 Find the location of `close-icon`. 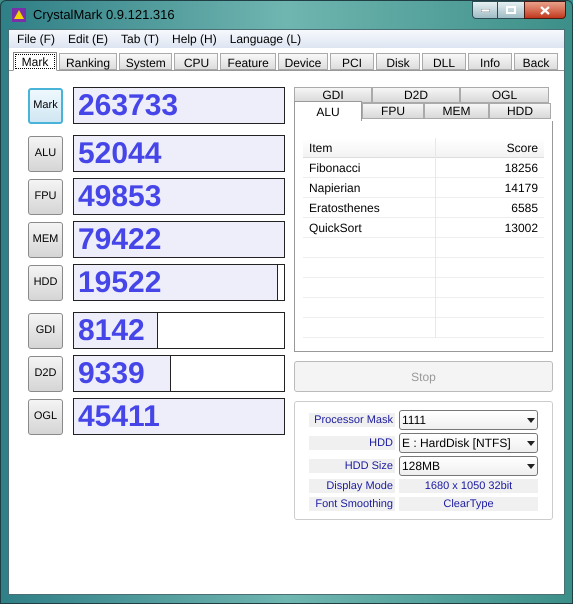

close-icon is located at coordinates (545, 10).